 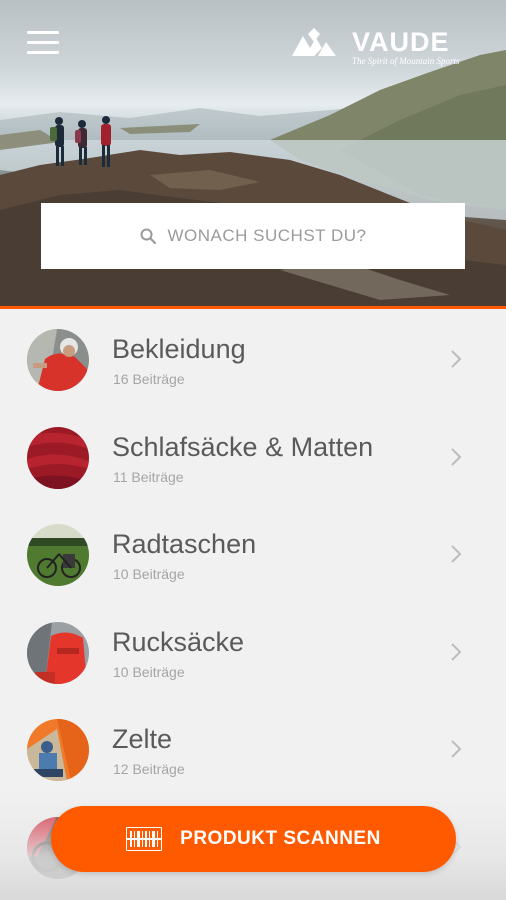 I want to click on brand-tagline: The Spirit of Mountain Sports, so click(x=406, y=61).